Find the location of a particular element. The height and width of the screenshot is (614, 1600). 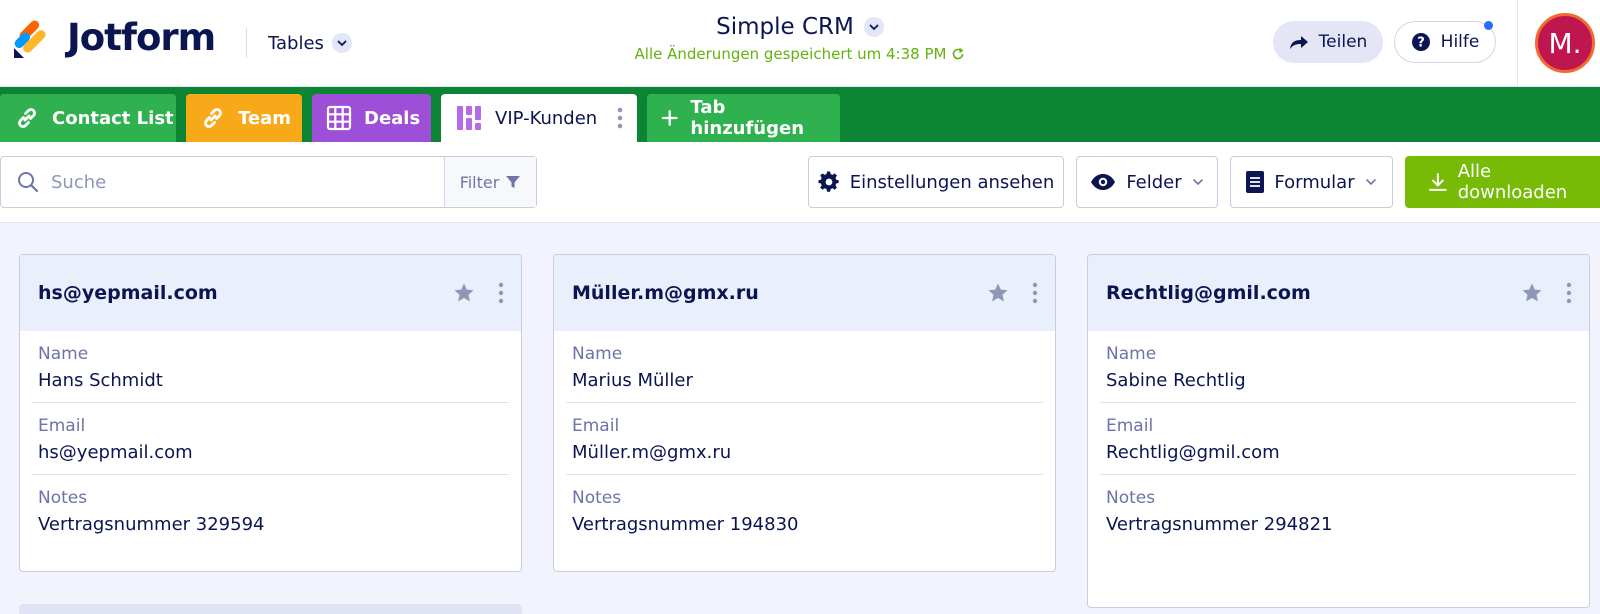

card-title: hs@yepmail.com is located at coordinates (128, 293).